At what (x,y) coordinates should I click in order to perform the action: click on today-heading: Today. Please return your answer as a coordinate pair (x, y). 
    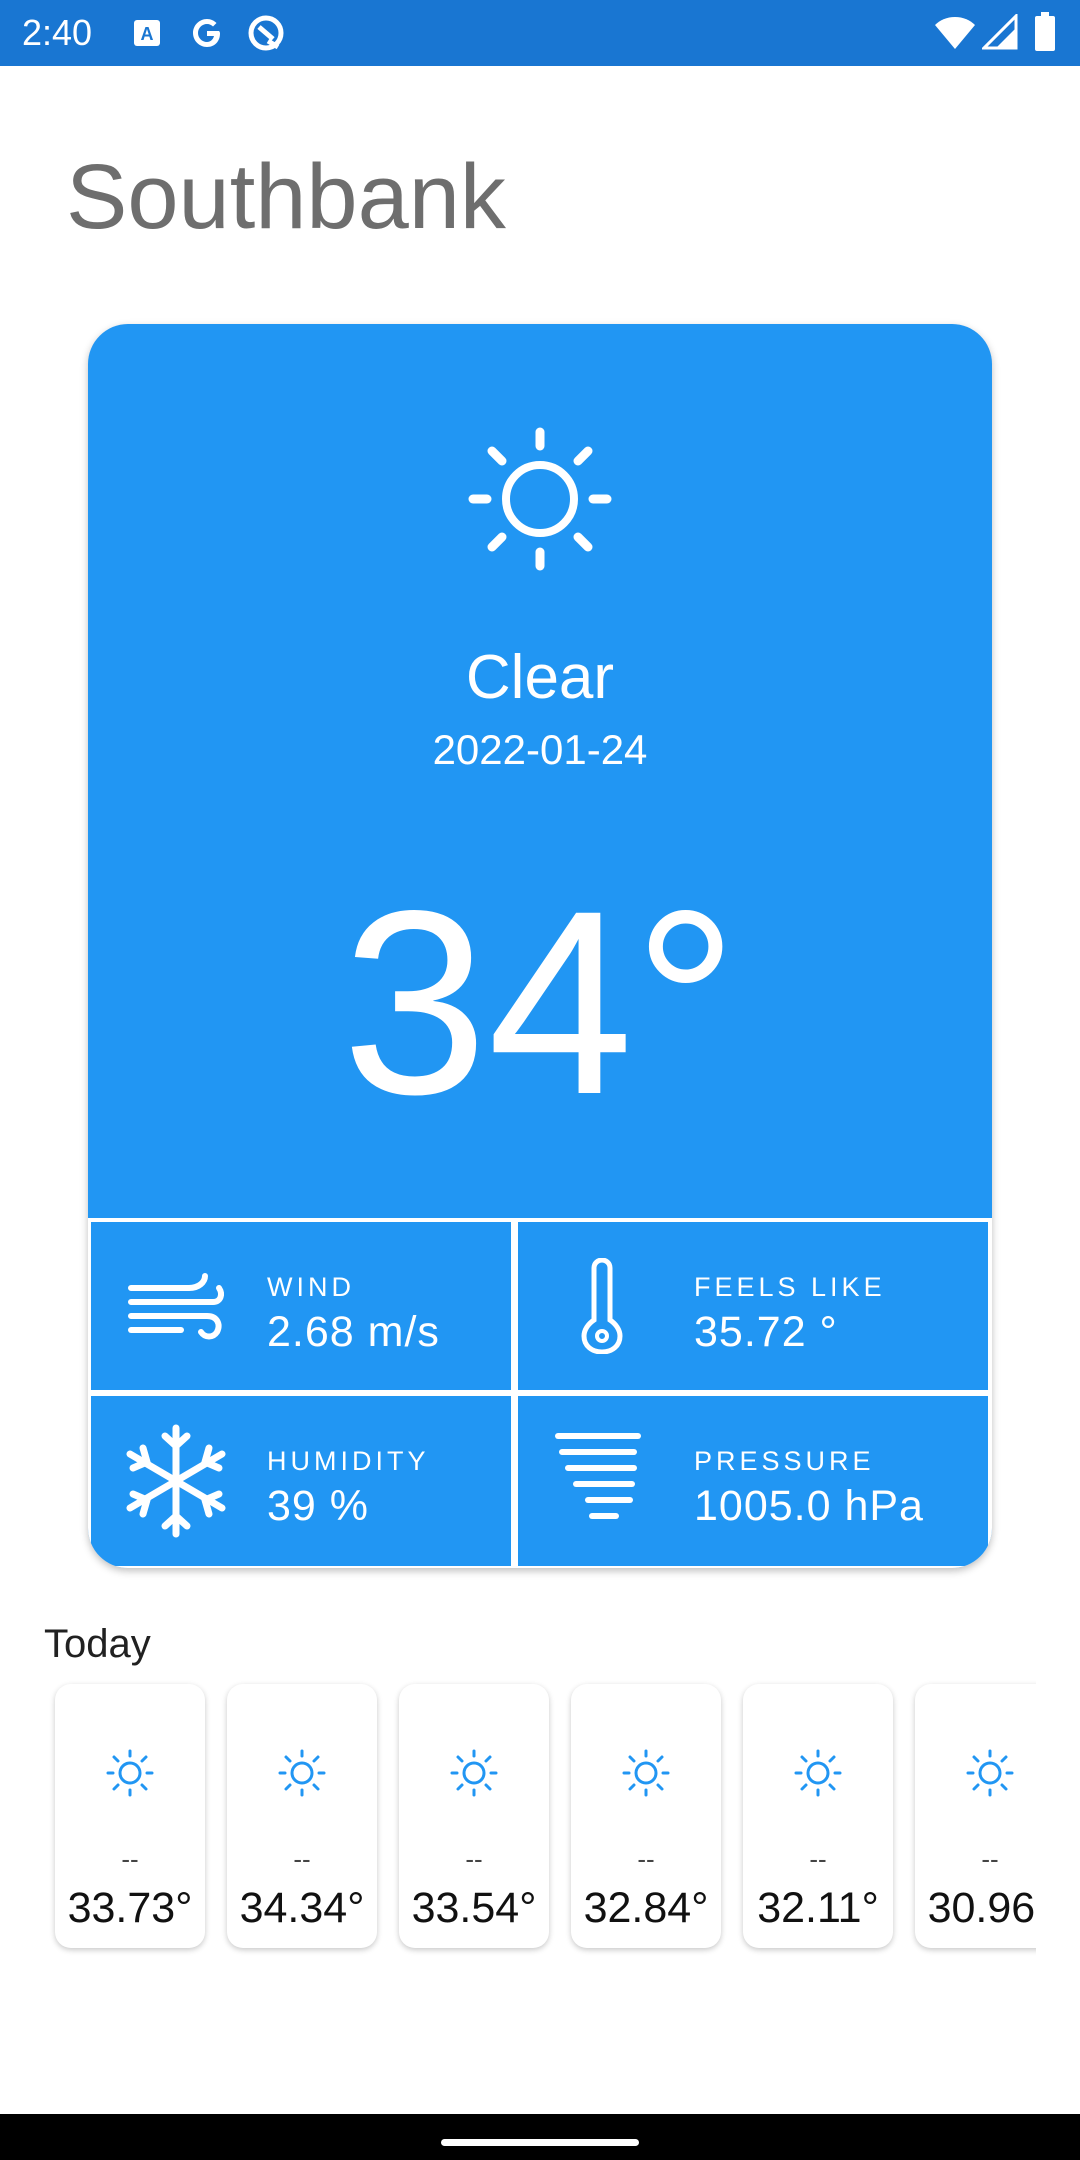
    Looking at the image, I should click on (97, 1644).